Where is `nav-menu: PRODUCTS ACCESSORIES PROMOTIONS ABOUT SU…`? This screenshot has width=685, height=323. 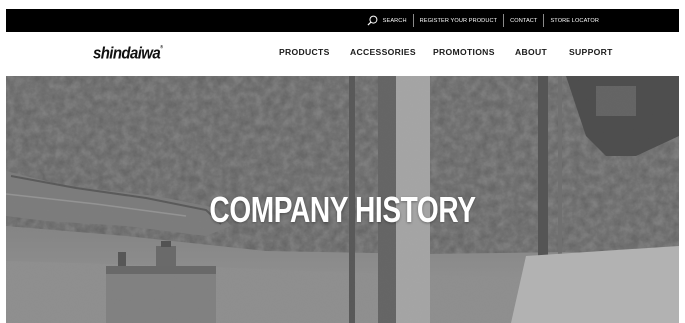 nav-menu: PRODUCTS ACCESSORIES PROMOTIONS ABOUT SU… is located at coordinates (342, 55).